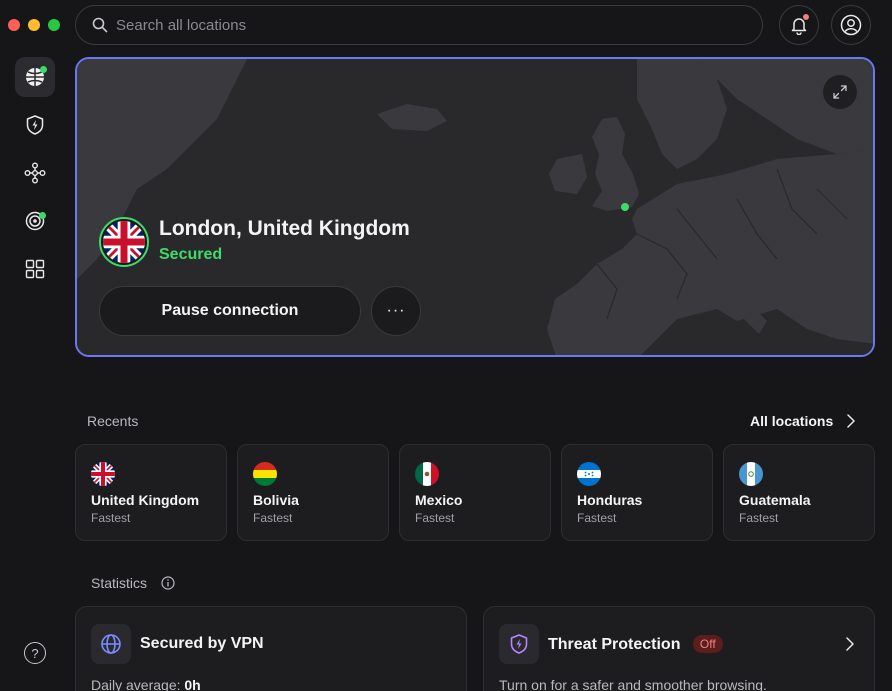  Describe the element at coordinates (35, 77) in the screenshot. I see `sidebar-item-vpn` at that location.